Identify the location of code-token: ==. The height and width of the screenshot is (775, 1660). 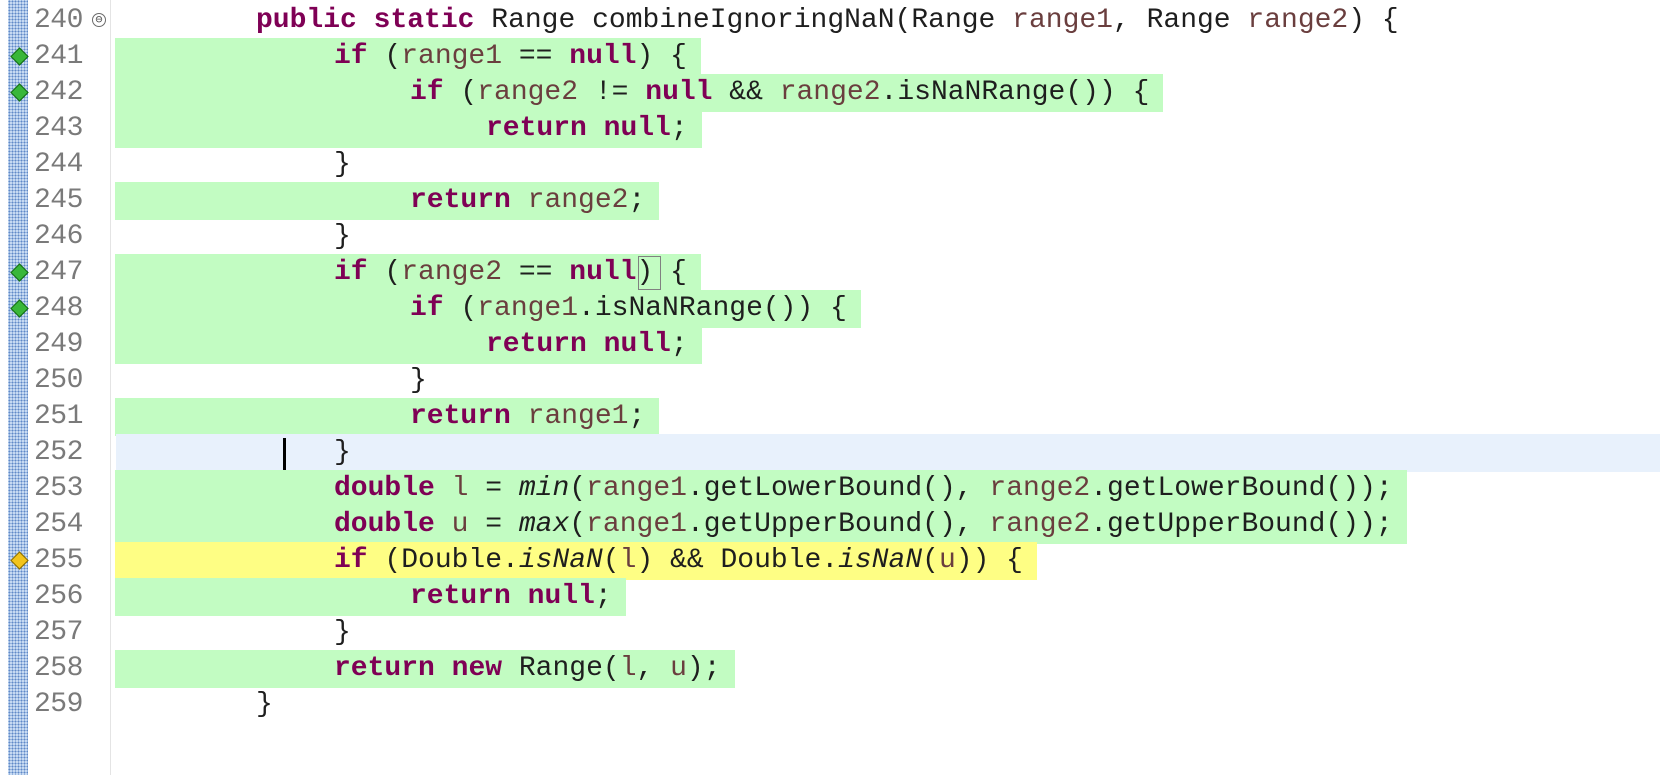
(536, 272).